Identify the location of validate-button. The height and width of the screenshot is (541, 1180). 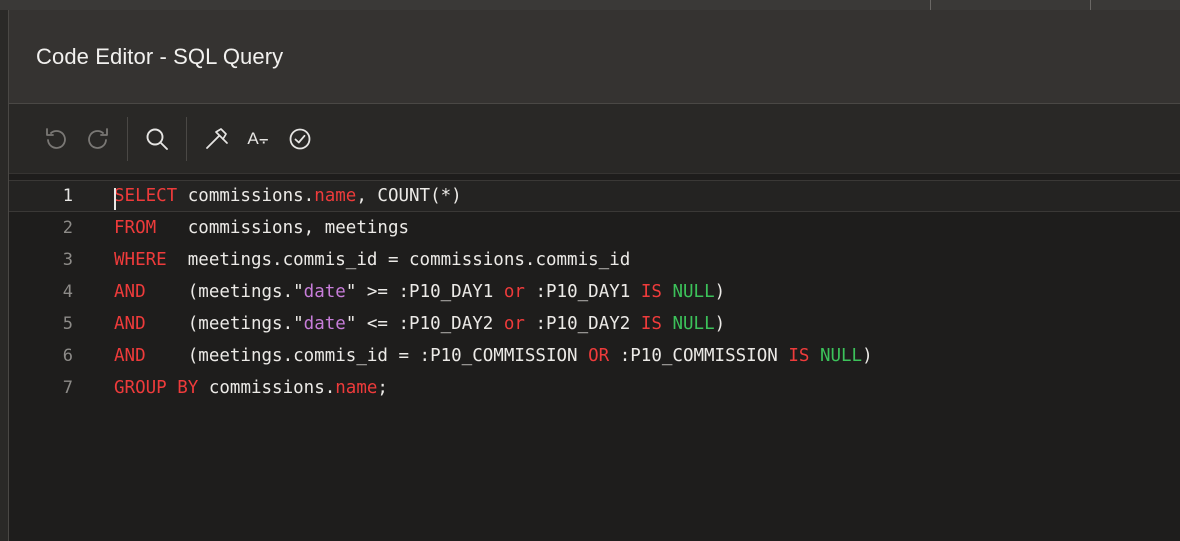
(300, 139).